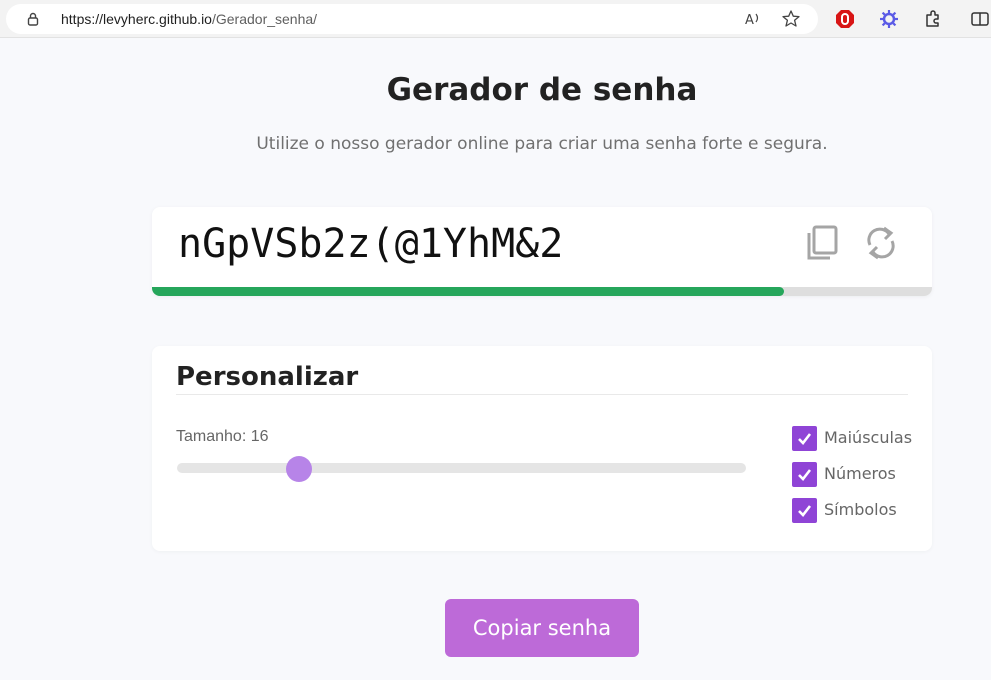 The width and height of the screenshot is (991, 680). Describe the element at coordinates (461, 469) in the screenshot. I see `size-slider` at that location.